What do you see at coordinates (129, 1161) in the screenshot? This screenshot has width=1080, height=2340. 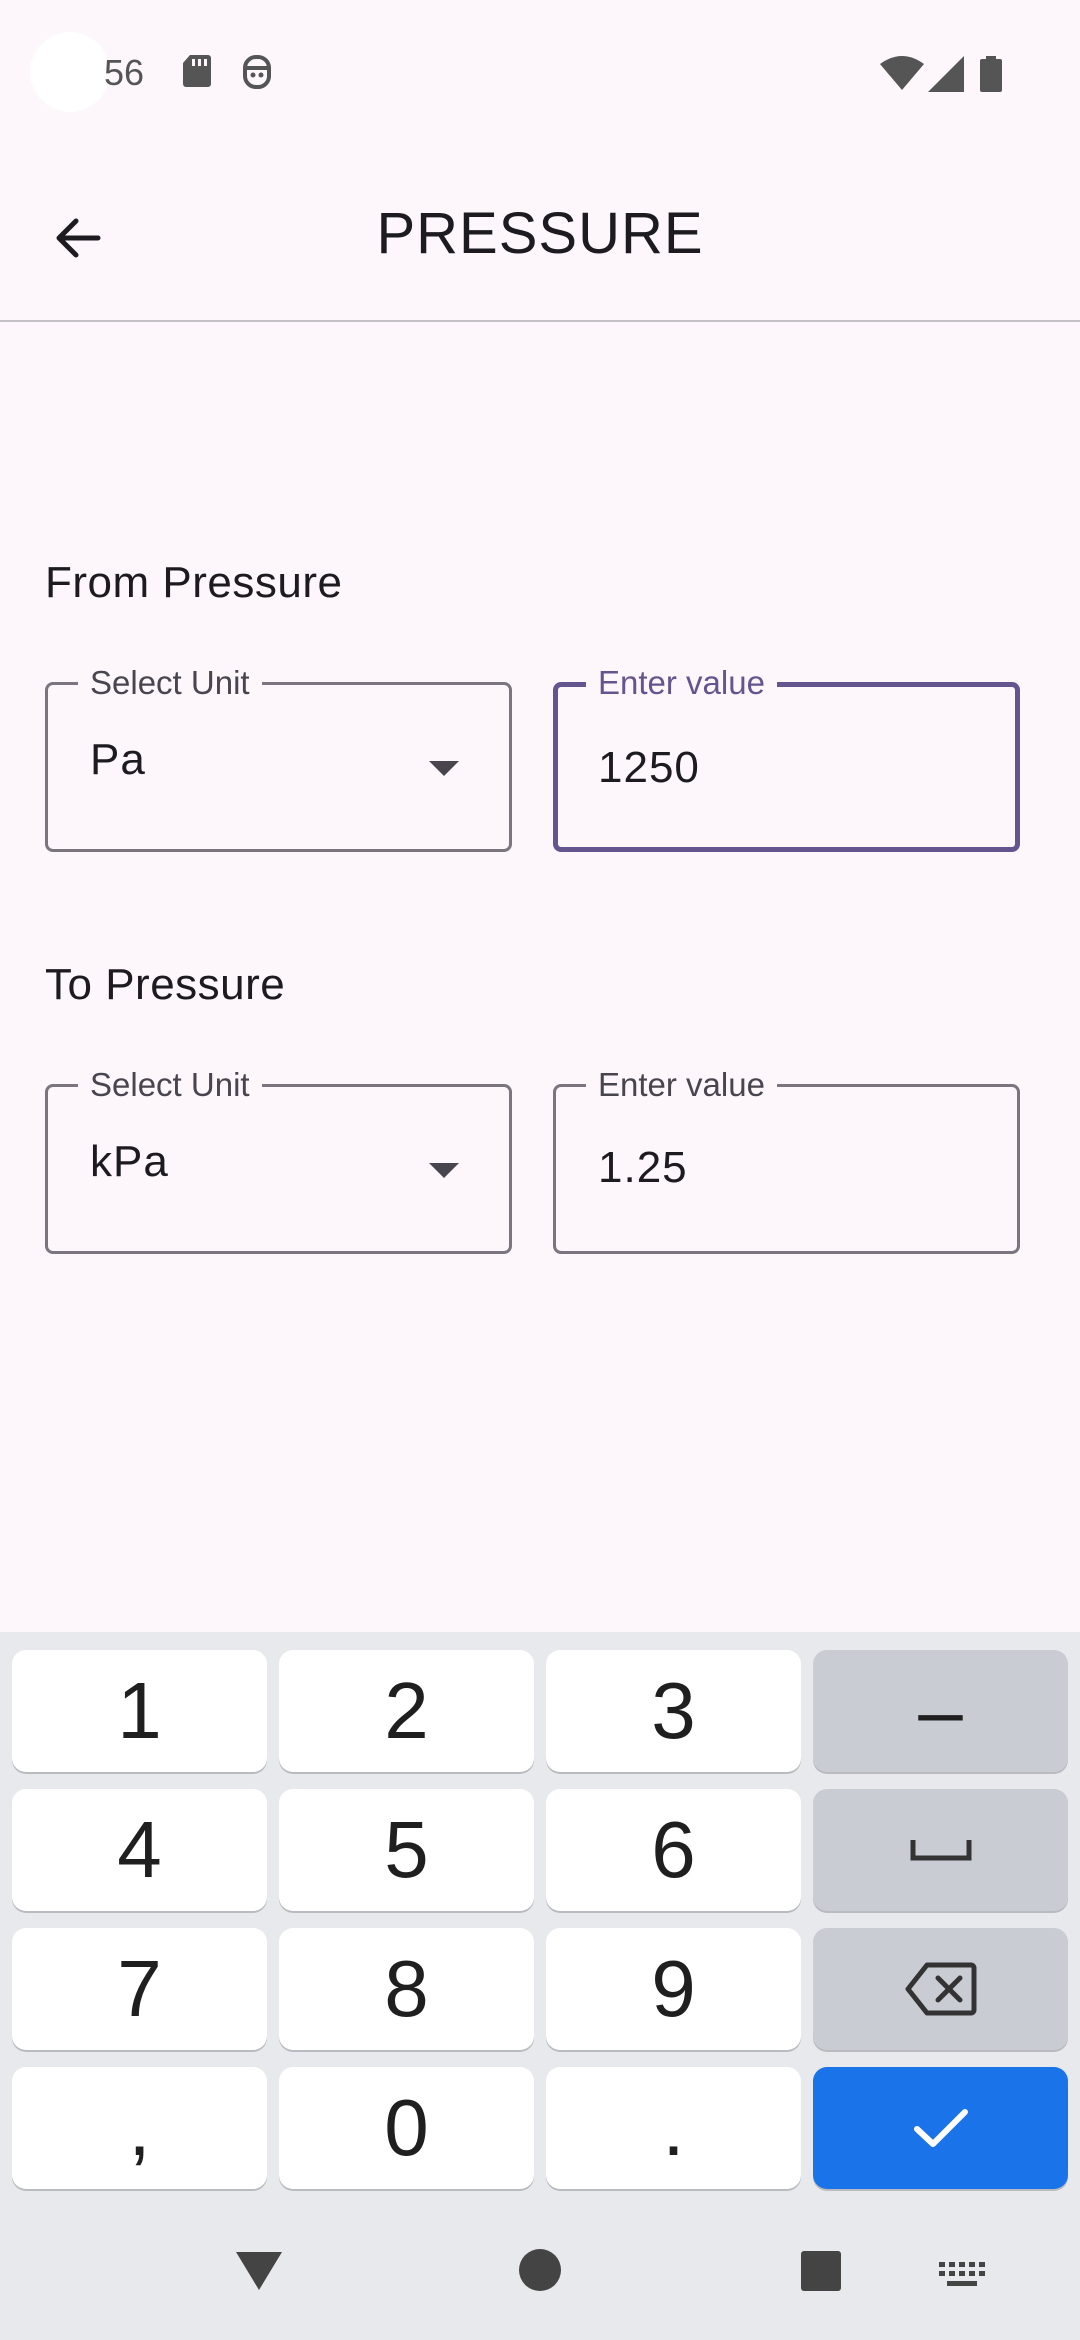 I see `to-unit-value: kPa` at bounding box center [129, 1161].